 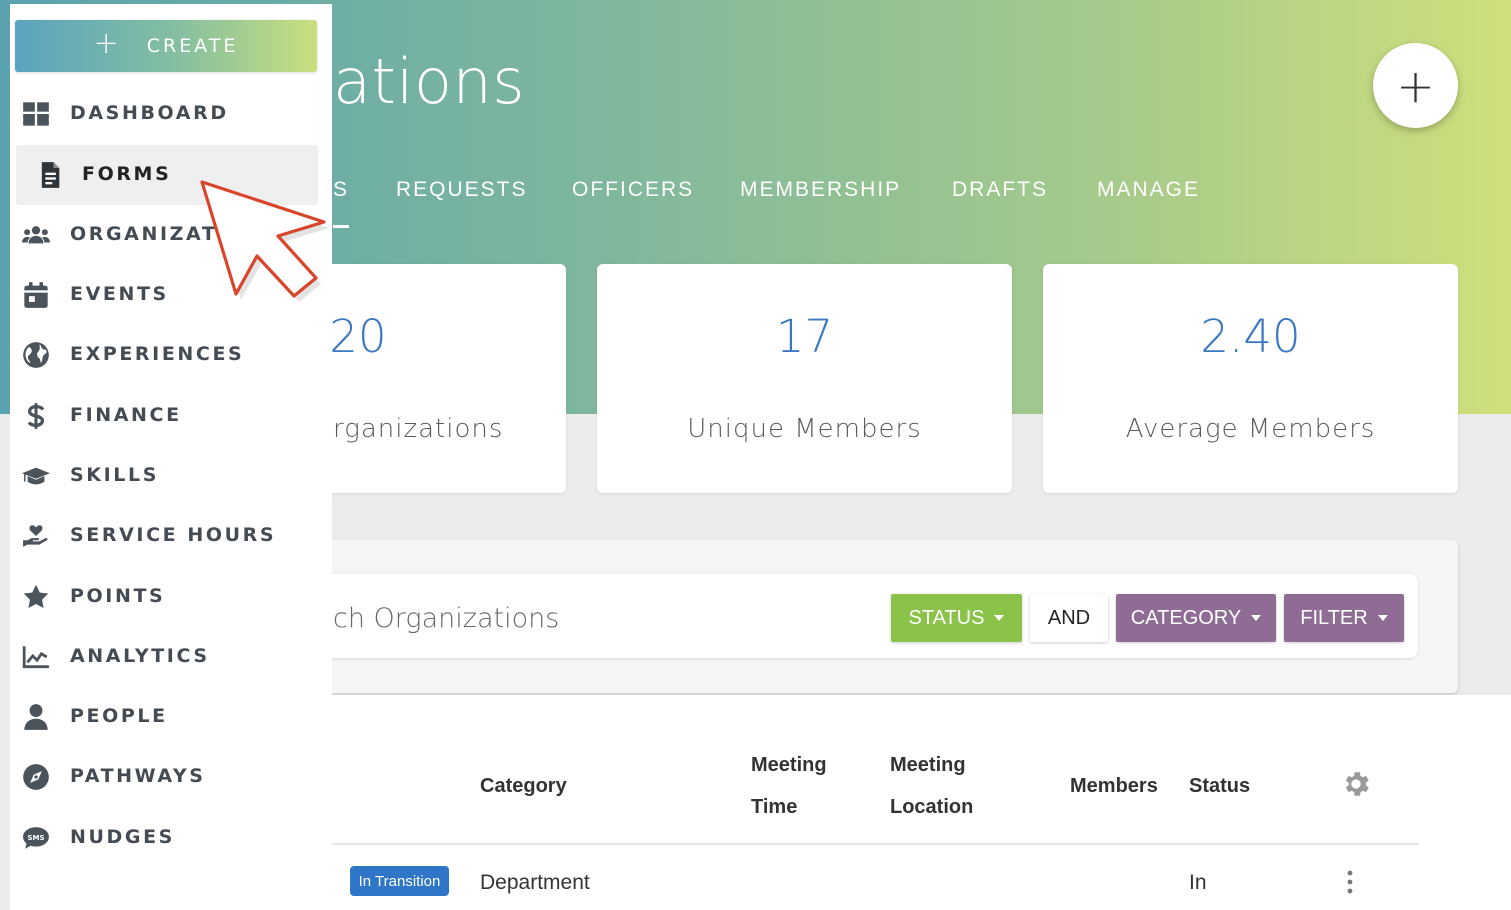 What do you see at coordinates (36, 476) in the screenshot?
I see `graduation-cap-icon` at bounding box center [36, 476].